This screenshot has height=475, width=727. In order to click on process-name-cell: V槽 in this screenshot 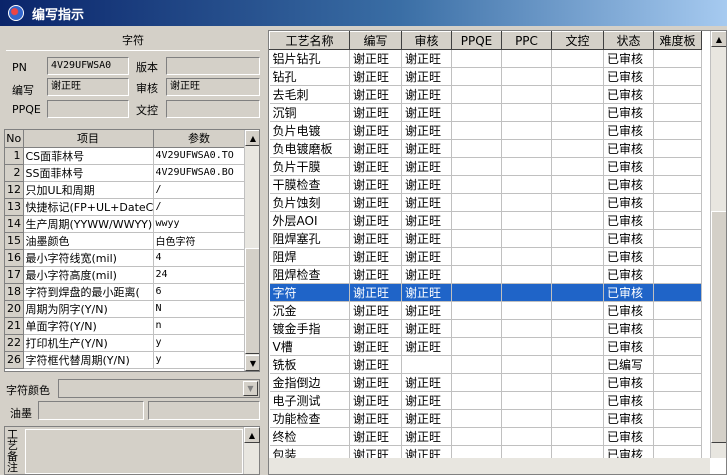, I will do `click(309, 346)`.